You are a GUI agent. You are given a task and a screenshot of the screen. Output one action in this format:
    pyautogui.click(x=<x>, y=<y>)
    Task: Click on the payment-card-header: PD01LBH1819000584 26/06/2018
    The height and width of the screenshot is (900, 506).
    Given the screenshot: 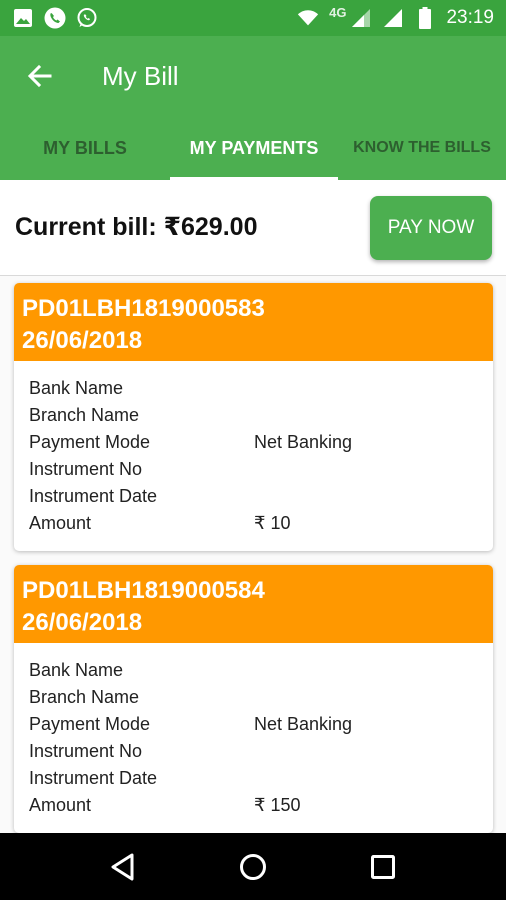 What is the action you would take?
    pyautogui.click(x=253, y=604)
    